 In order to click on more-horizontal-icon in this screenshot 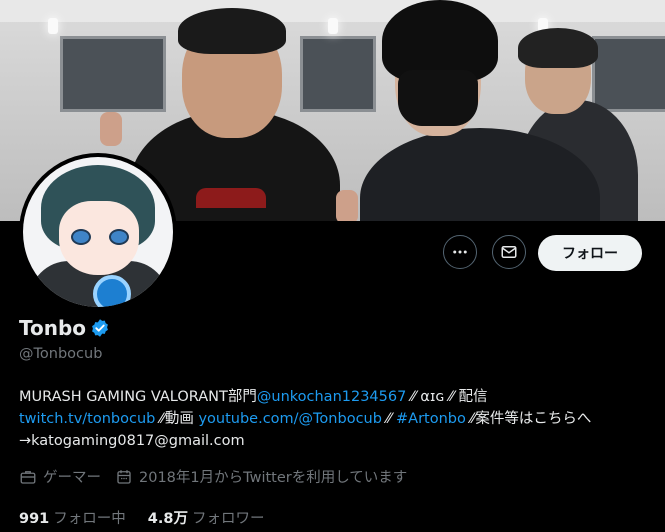, I will do `click(460, 252)`.